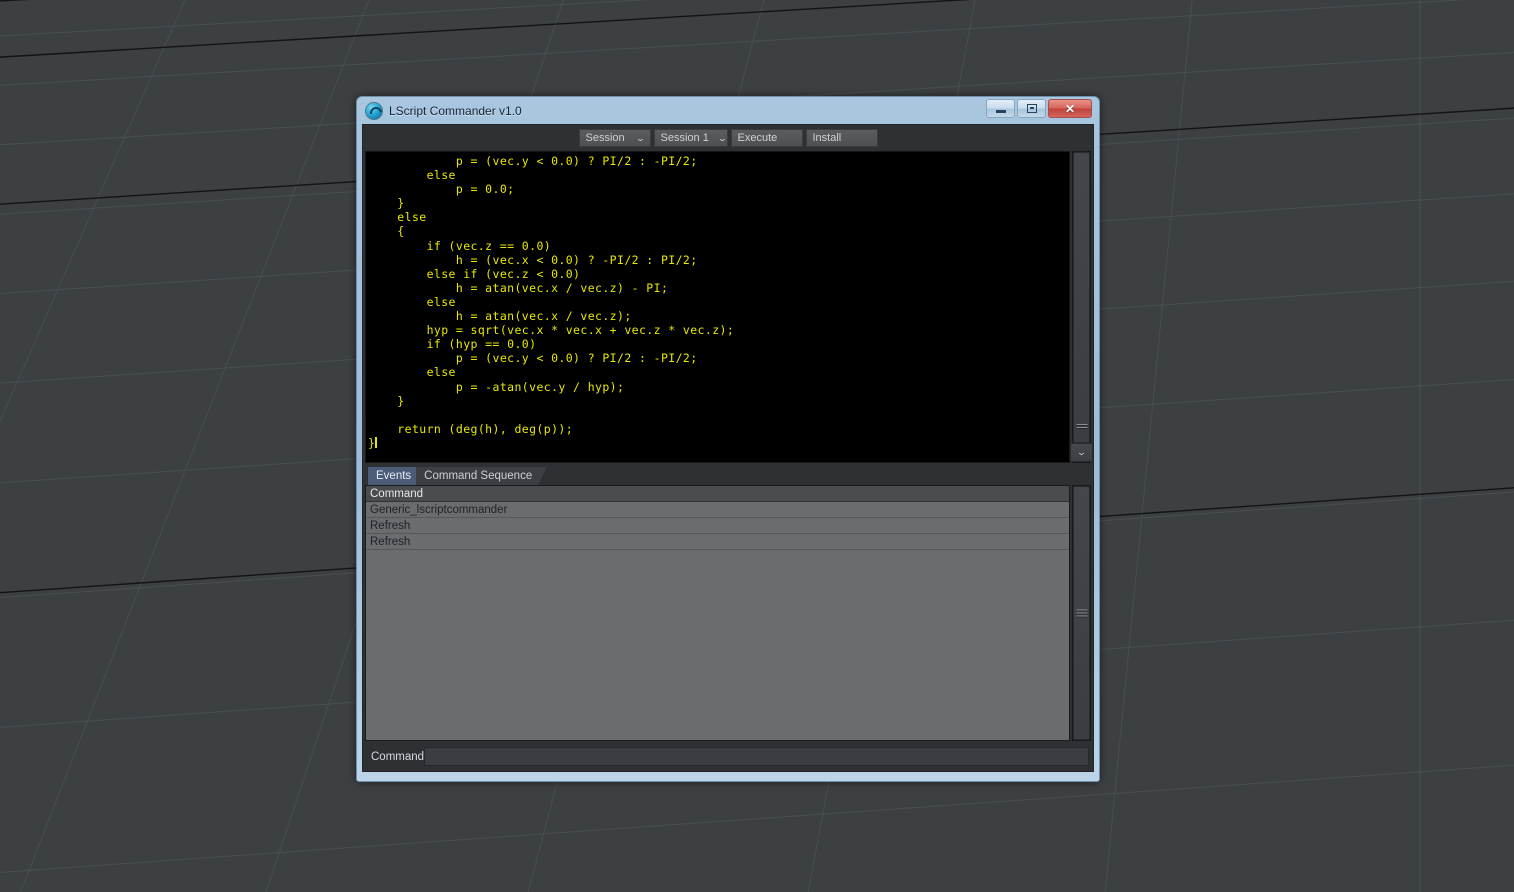 The width and height of the screenshot is (1514, 892). What do you see at coordinates (717, 645) in the screenshot?
I see `events-list-empty-area` at bounding box center [717, 645].